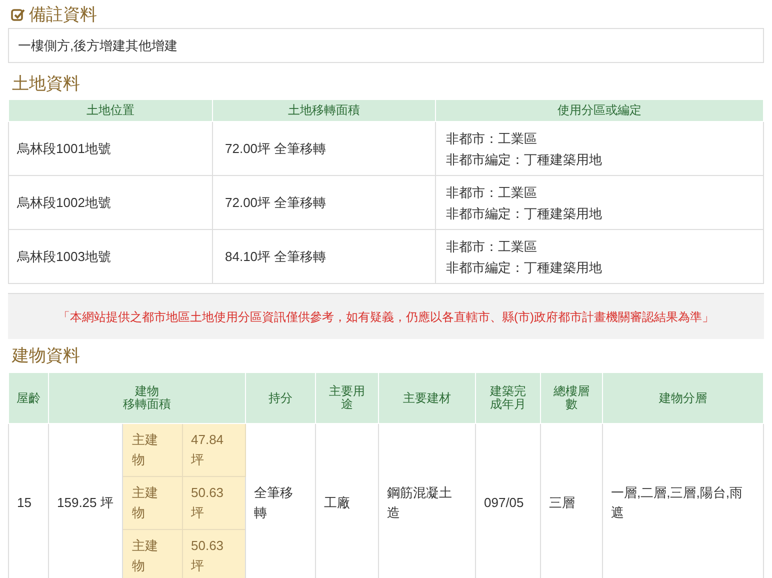 Image resolution: width=772 pixels, height=578 pixels. What do you see at coordinates (147, 398) in the screenshot?
I see `column-header: 建物移轉面積` at bounding box center [147, 398].